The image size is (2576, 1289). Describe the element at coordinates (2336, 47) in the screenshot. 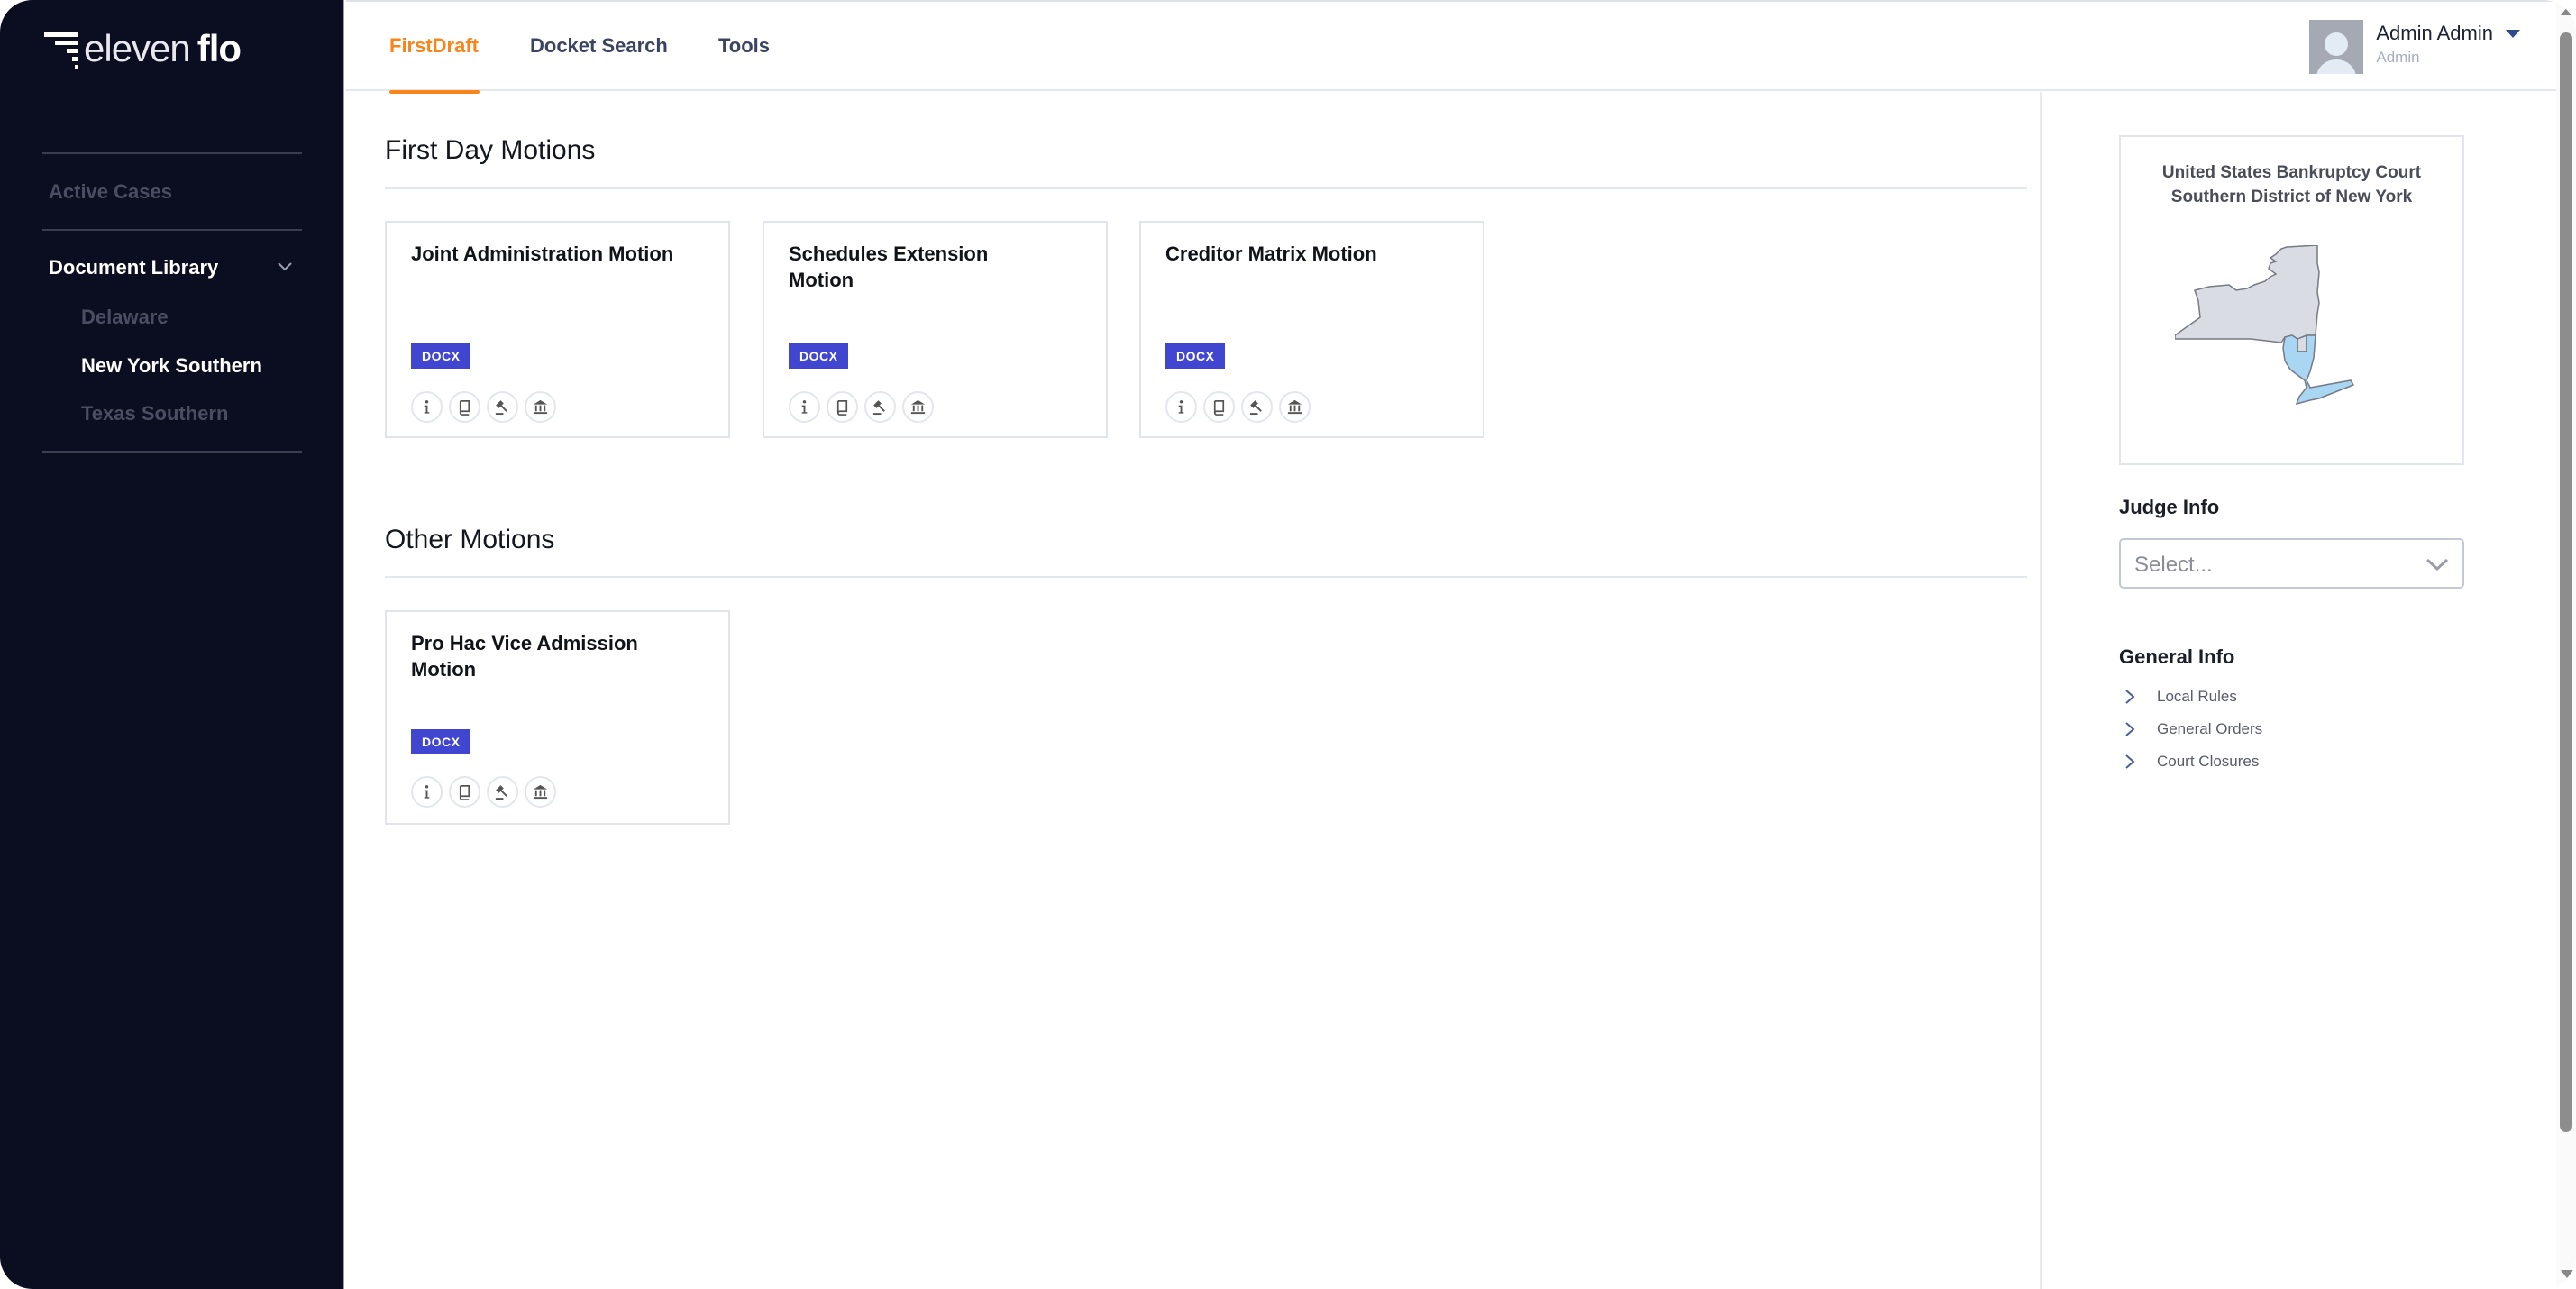

I see `avatar` at that location.